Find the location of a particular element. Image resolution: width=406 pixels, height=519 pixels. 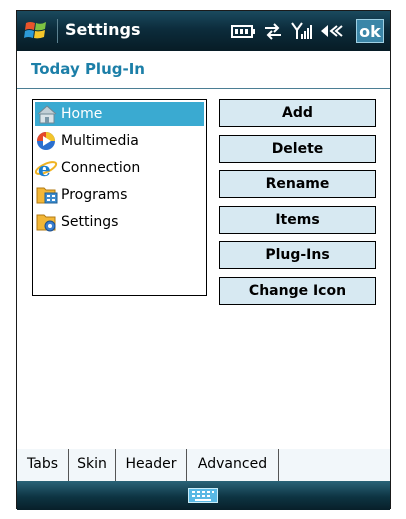

items-button: Items is located at coordinates (297, 220).